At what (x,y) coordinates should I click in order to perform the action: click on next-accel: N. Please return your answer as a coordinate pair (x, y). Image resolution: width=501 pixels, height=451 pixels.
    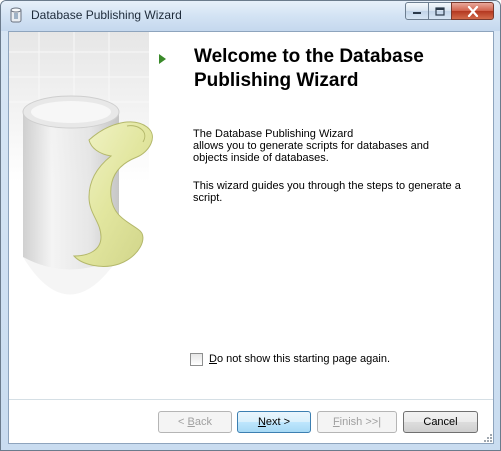
    Looking at the image, I should click on (261, 422).